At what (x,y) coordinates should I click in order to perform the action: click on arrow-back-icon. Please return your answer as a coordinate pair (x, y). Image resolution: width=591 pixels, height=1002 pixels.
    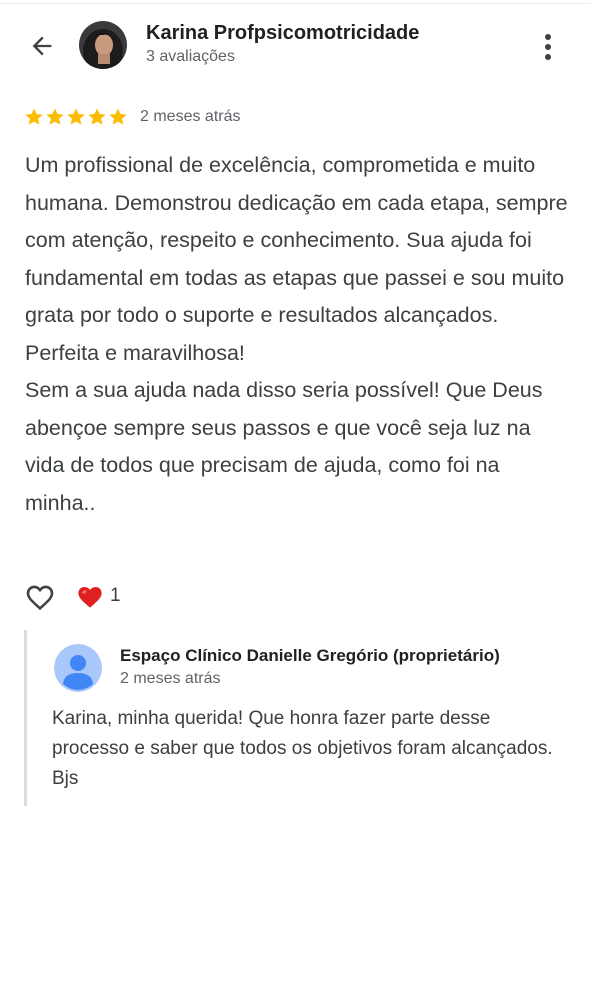
    Looking at the image, I should click on (42, 46).